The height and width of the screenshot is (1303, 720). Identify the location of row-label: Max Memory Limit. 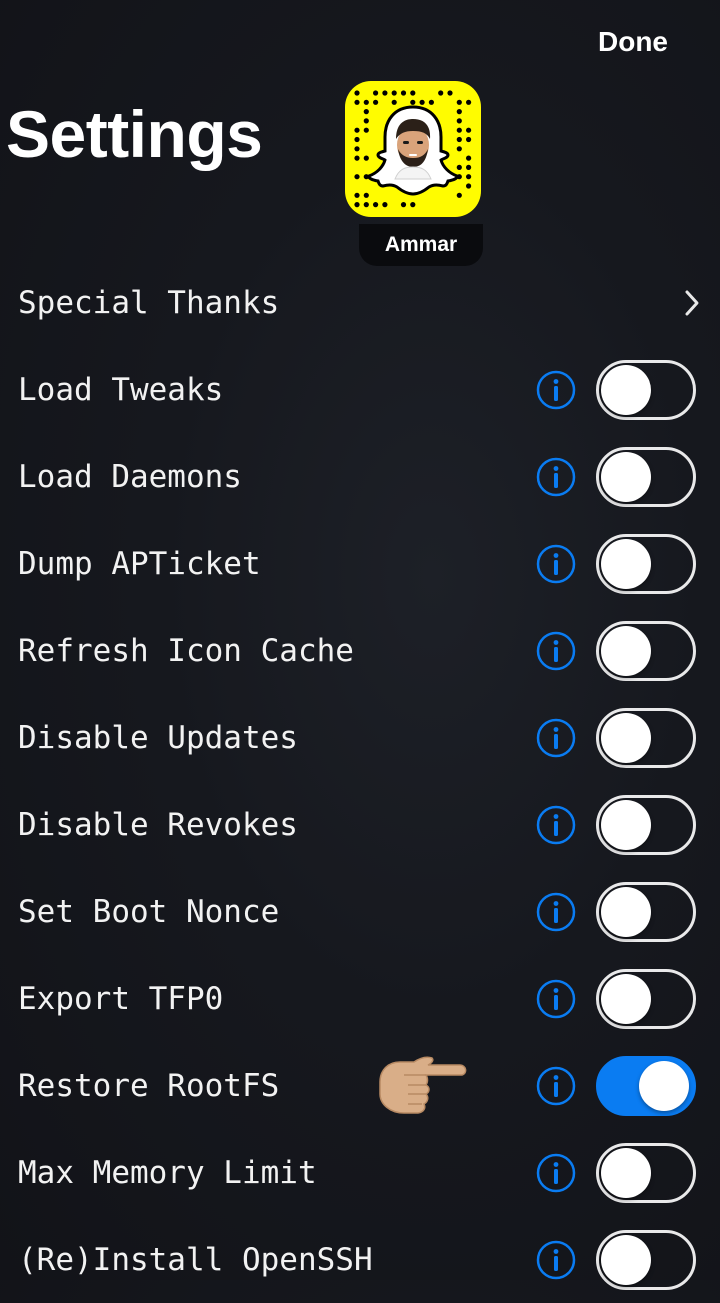
(167, 1173).